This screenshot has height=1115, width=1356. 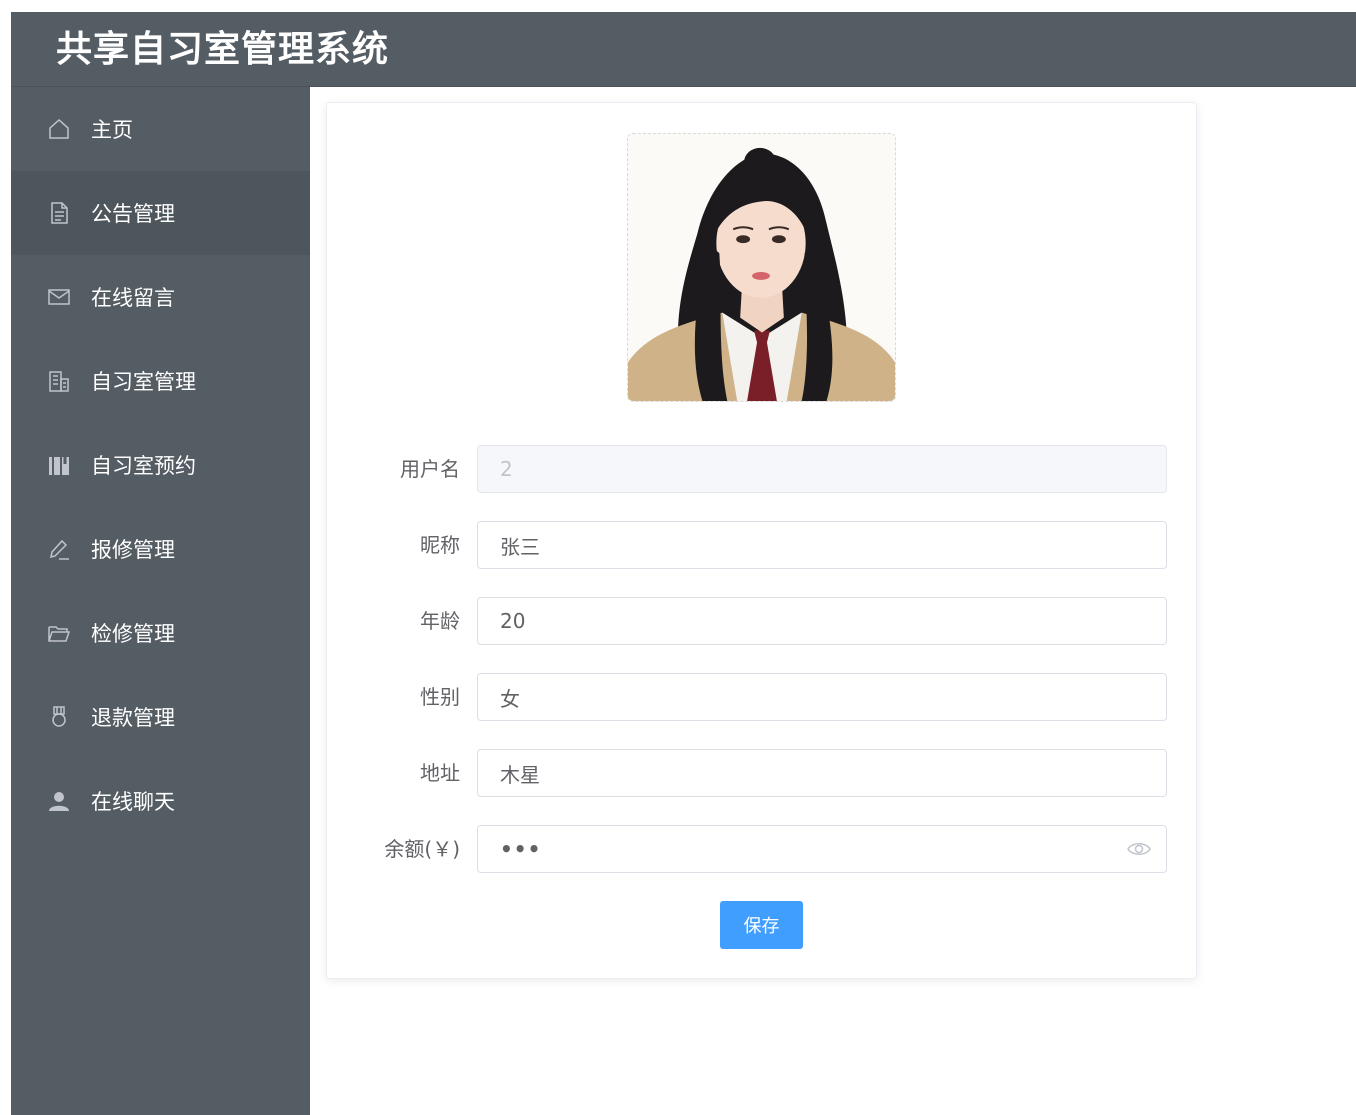 I want to click on user-solid-icon, so click(x=59, y=801).